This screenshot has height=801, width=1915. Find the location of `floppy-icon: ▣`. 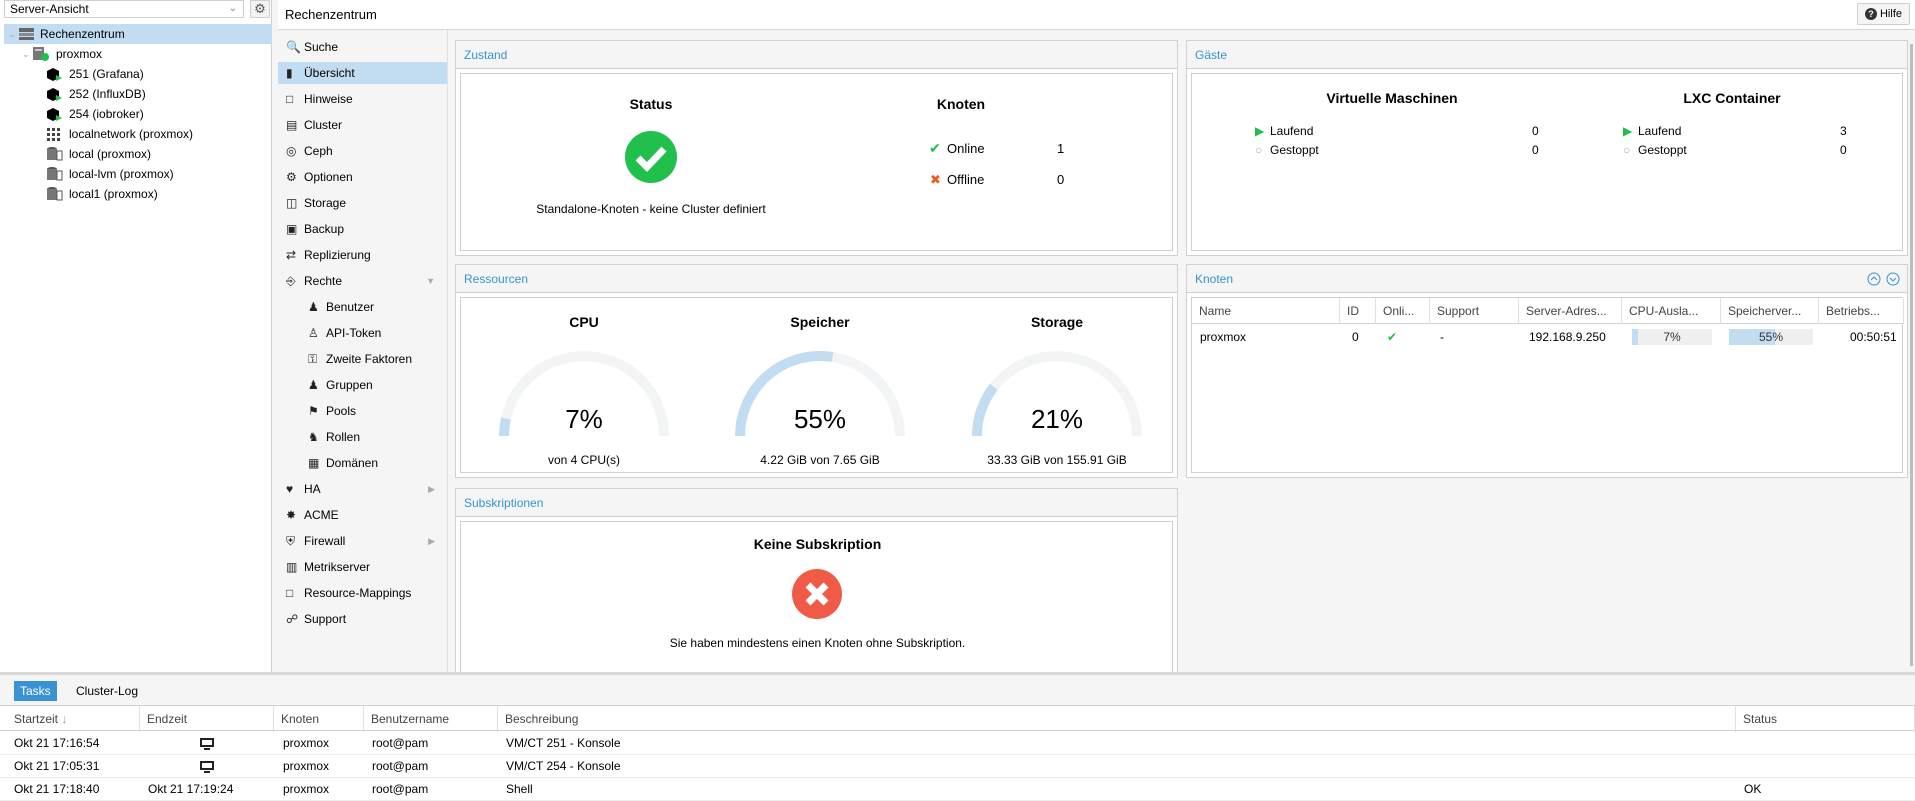

floppy-icon: ▣ is located at coordinates (292, 229).